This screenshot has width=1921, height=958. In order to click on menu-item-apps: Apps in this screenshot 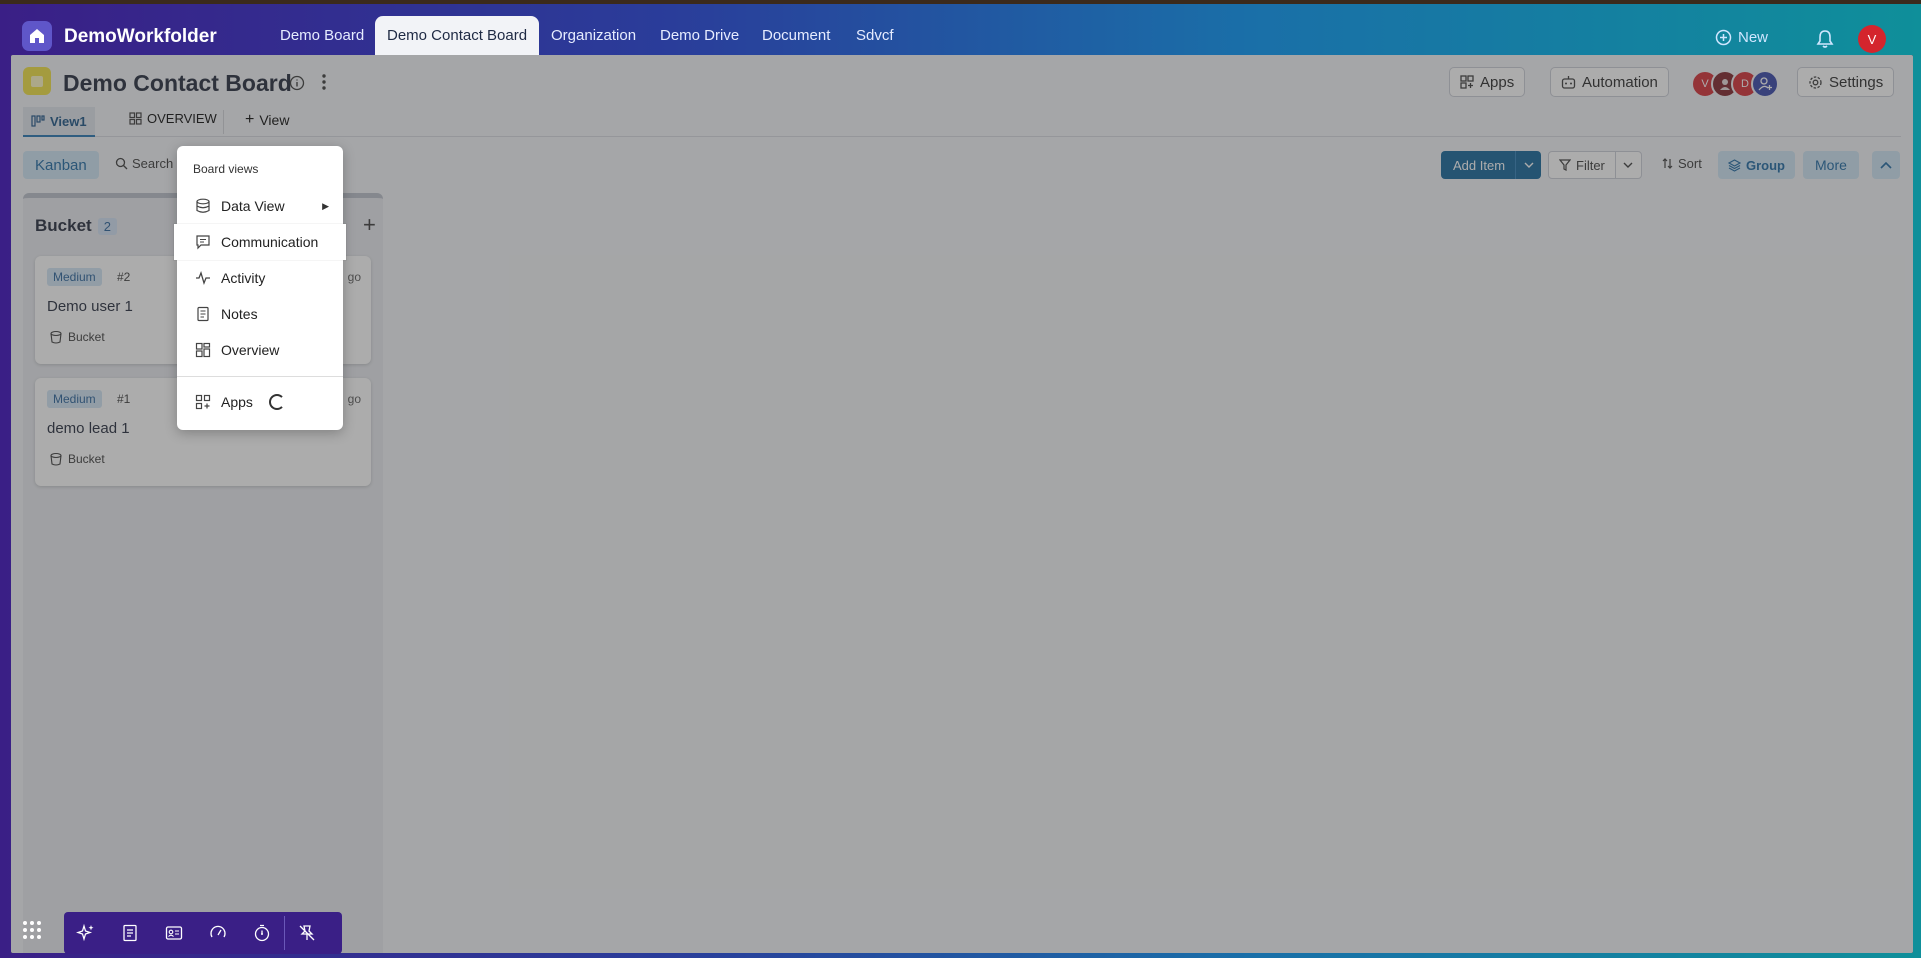, I will do `click(260, 402)`.